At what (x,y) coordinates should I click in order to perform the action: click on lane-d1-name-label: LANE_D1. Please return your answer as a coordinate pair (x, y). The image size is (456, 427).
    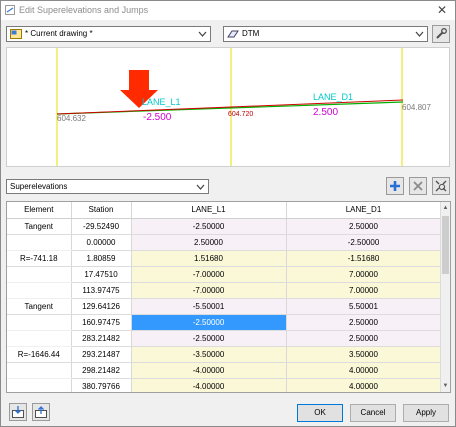
    Looking at the image, I should click on (333, 97).